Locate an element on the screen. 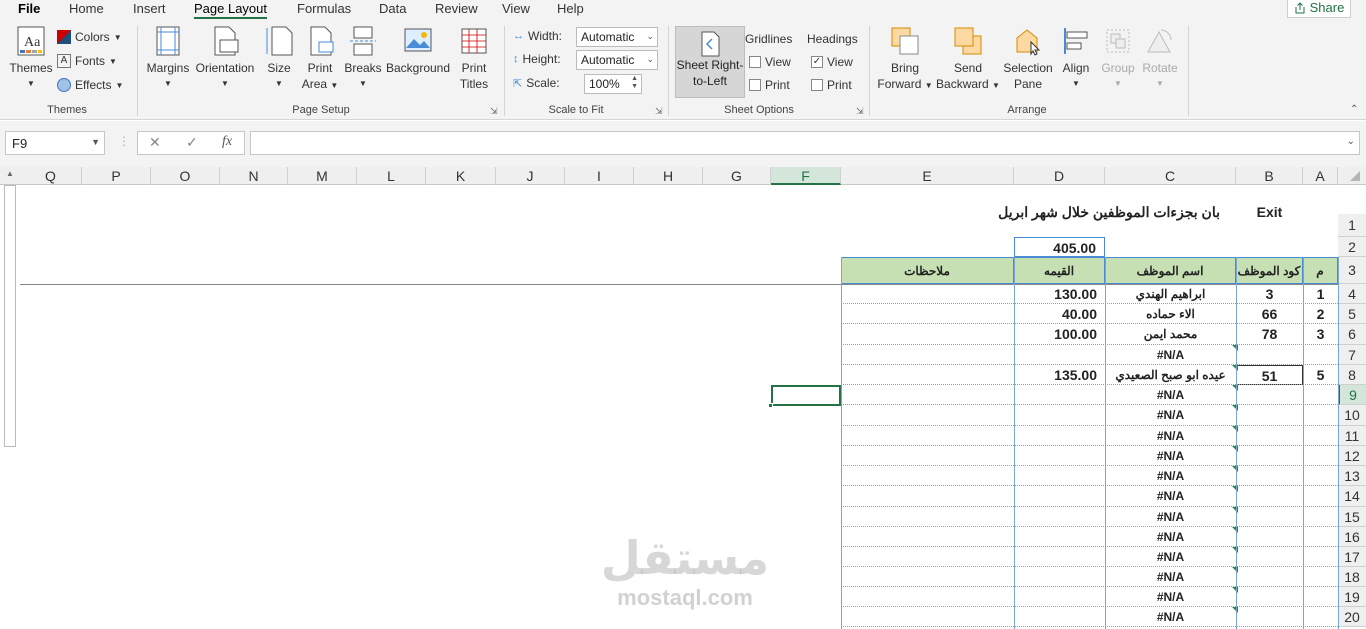 Image resolution: width=1366 pixels, height=629 pixels. headings-print-checkbox: Print is located at coordinates (831, 85).